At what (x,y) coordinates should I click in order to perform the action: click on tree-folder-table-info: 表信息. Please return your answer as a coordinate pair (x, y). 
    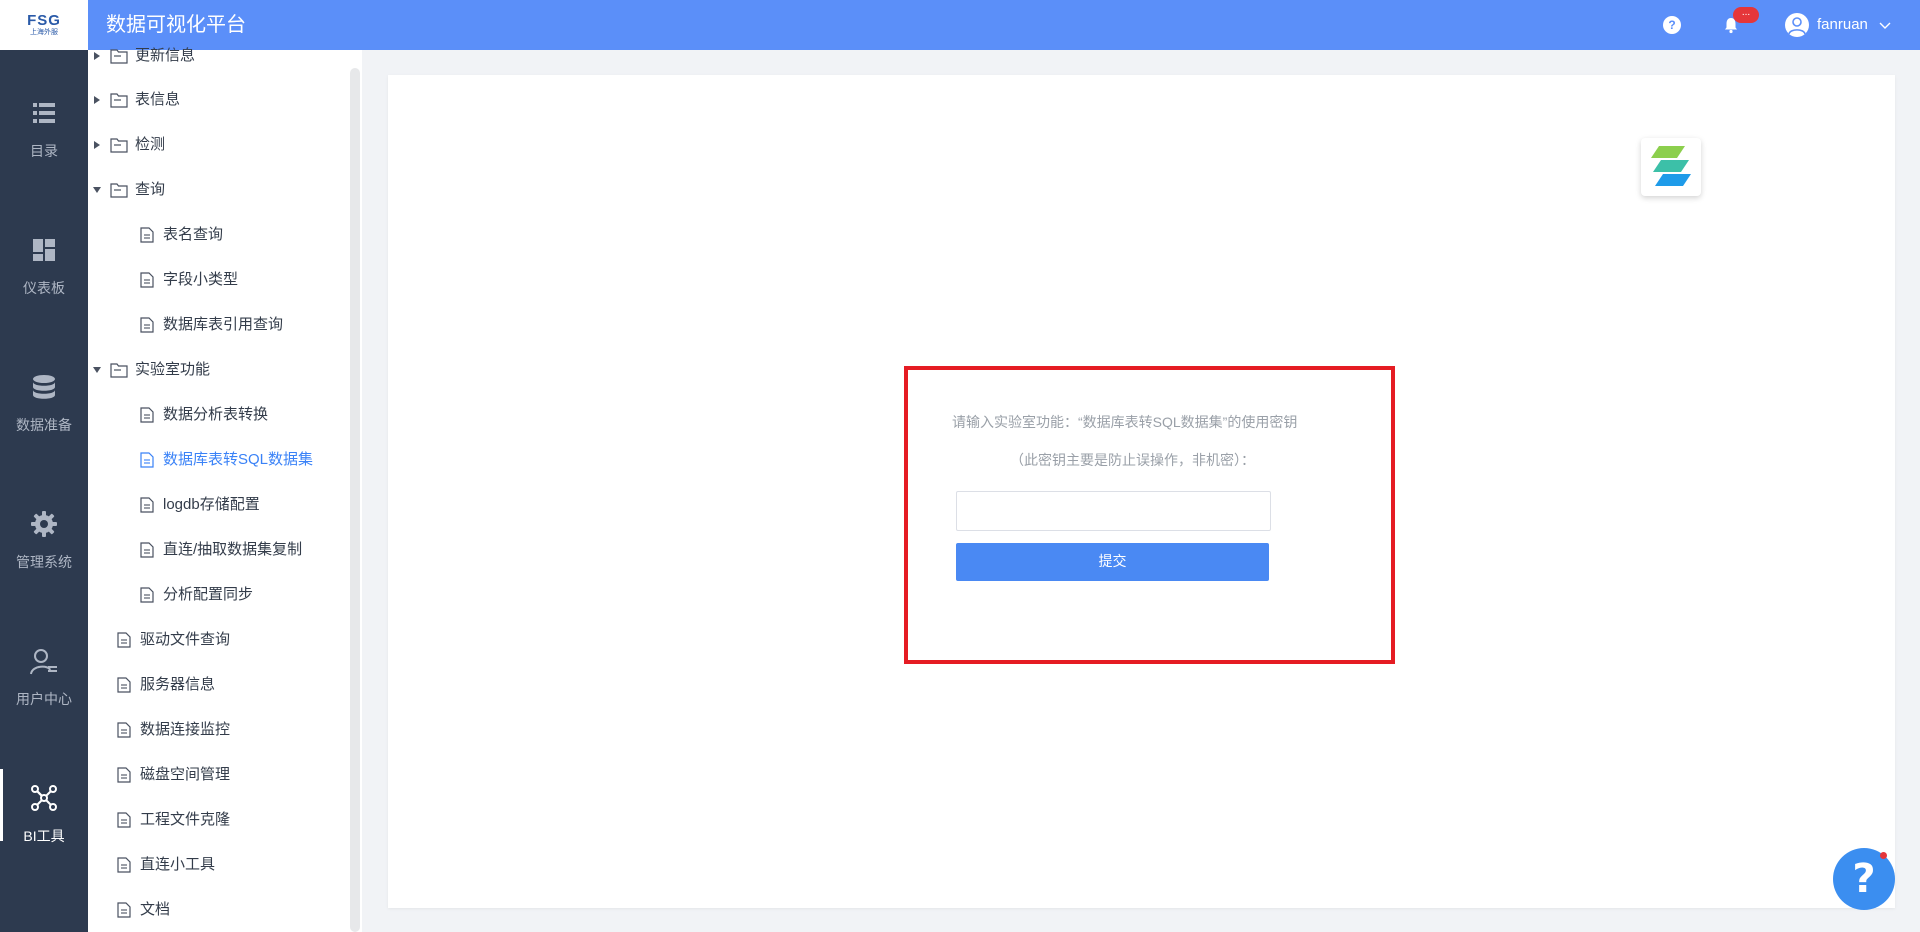
    Looking at the image, I should click on (136, 100).